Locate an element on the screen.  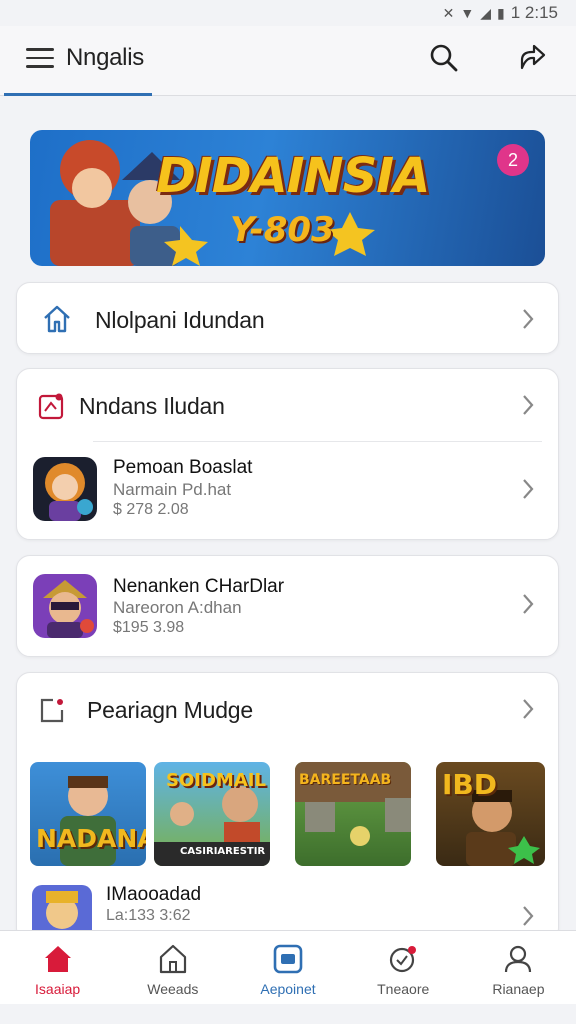
thumbnail-caption: IBD is located at coordinates (470, 784).